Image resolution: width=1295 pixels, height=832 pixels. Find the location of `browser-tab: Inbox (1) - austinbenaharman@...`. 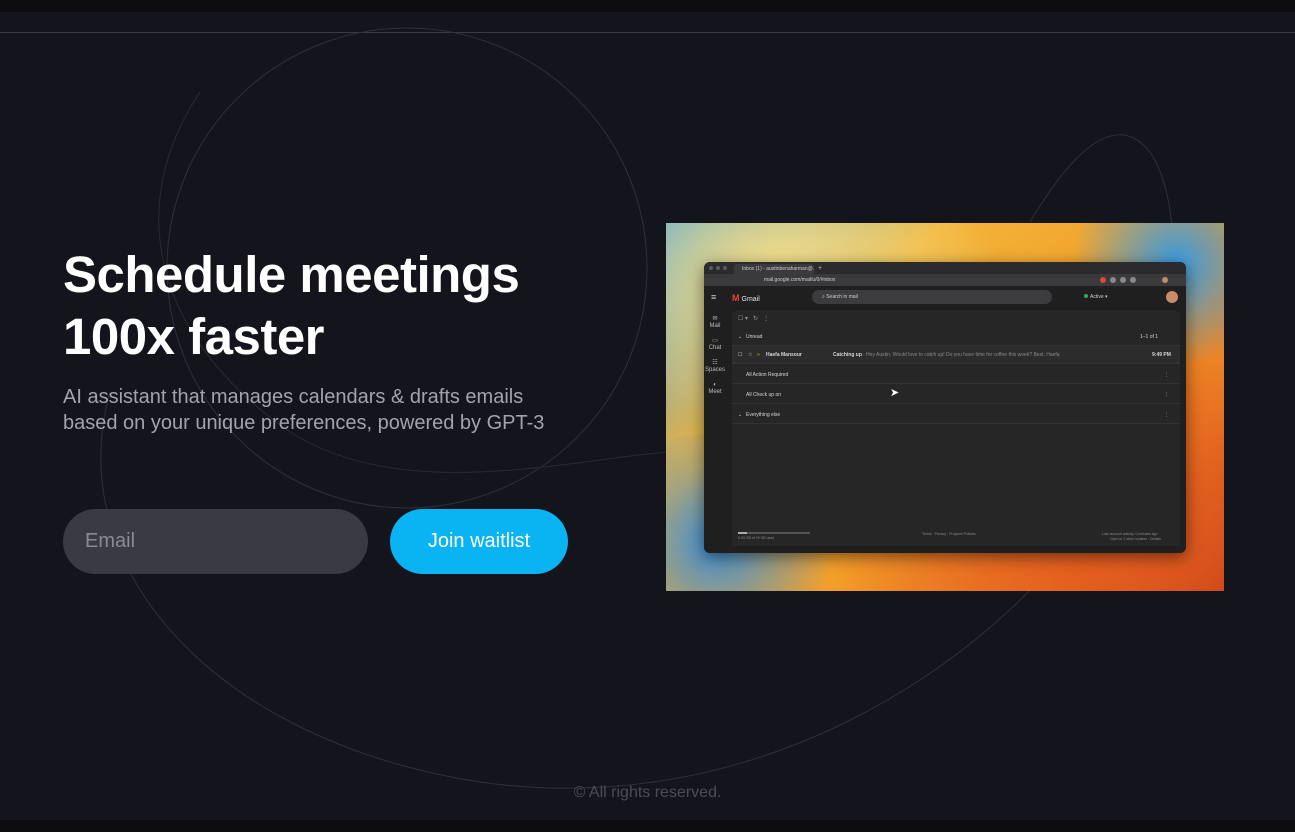

browser-tab: Inbox (1) - austinbenaharman@... is located at coordinates (774, 269).